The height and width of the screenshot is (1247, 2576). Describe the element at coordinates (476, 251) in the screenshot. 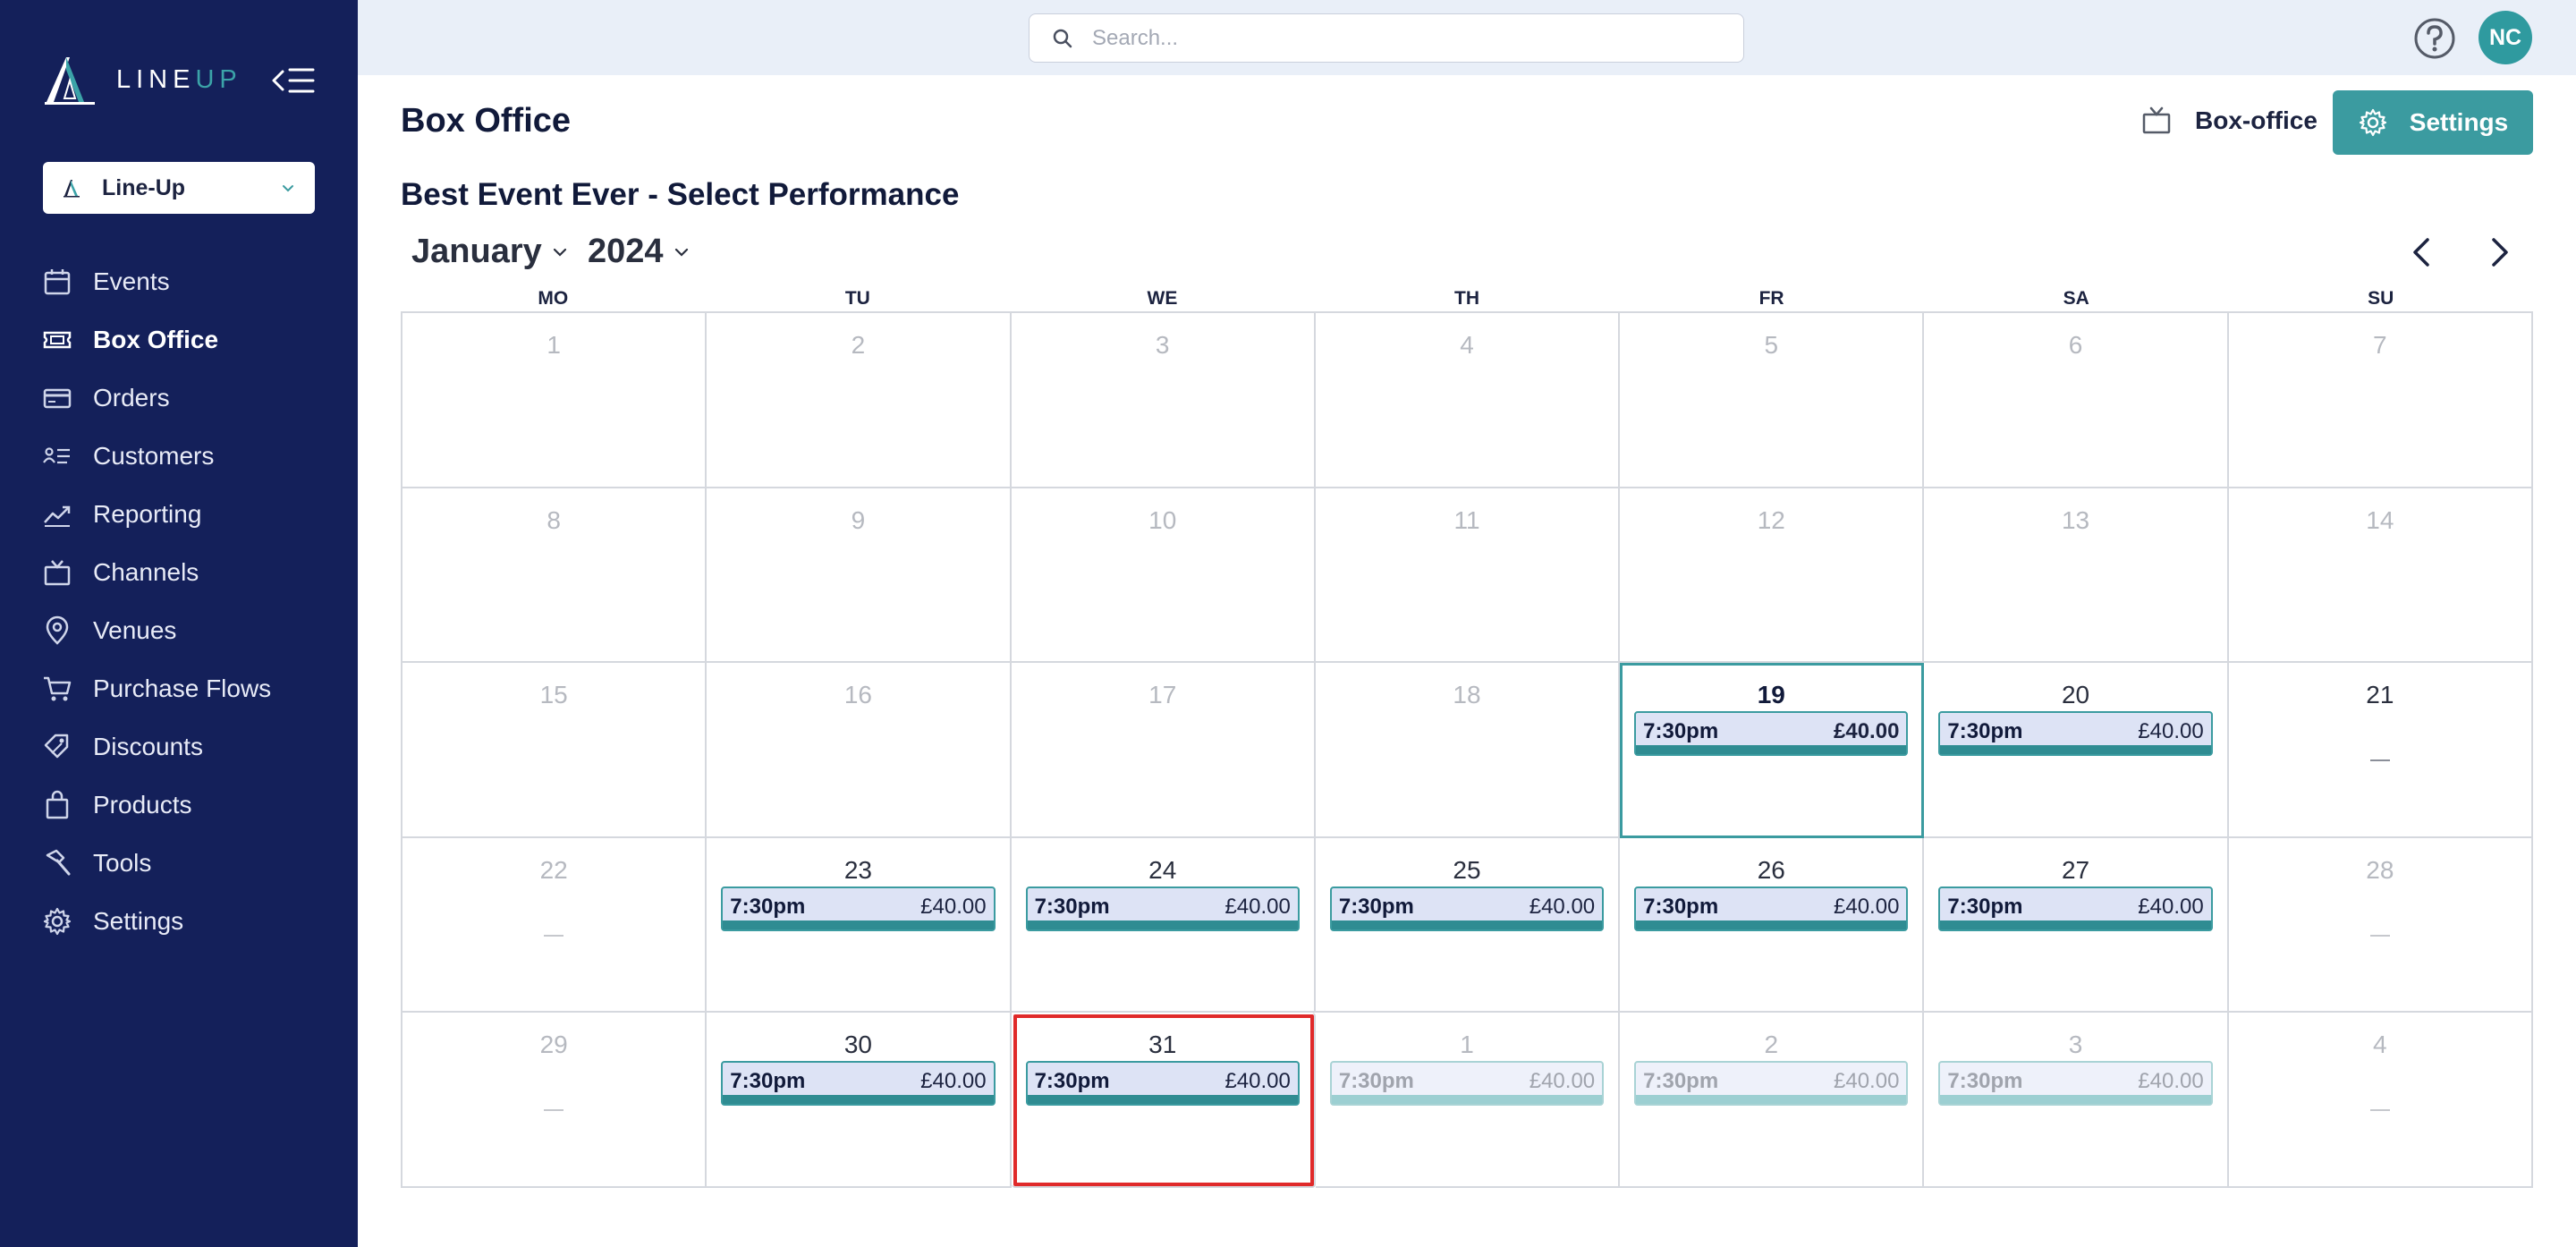

I see `month-value: January` at that location.